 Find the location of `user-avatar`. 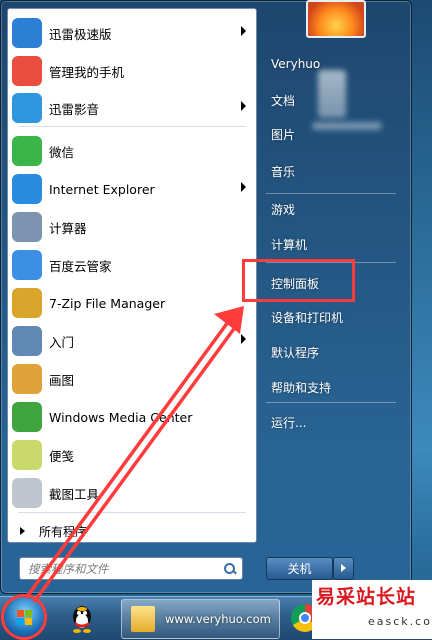

user-avatar is located at coordinates (336, 19).